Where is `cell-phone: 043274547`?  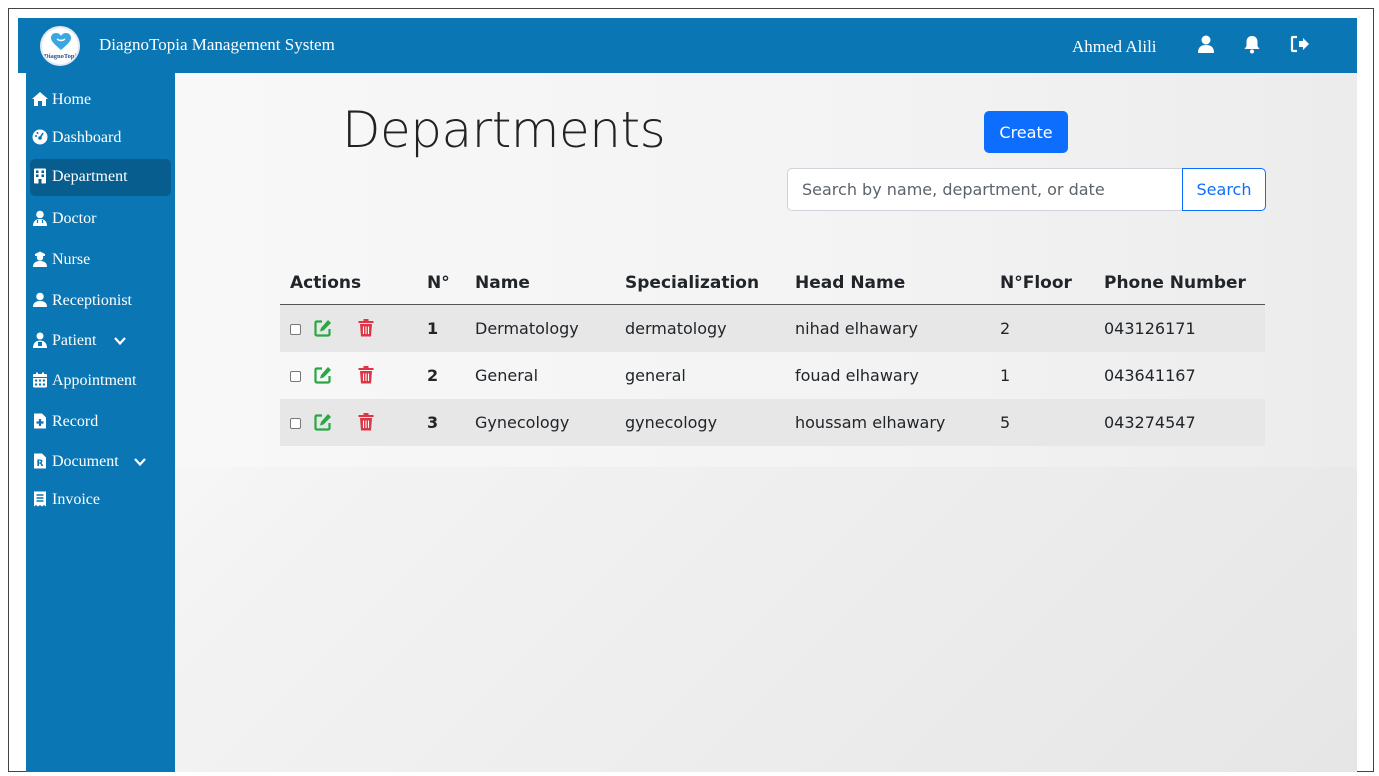
cell-phone: 043274547 is located at coordinates (1179, 422).